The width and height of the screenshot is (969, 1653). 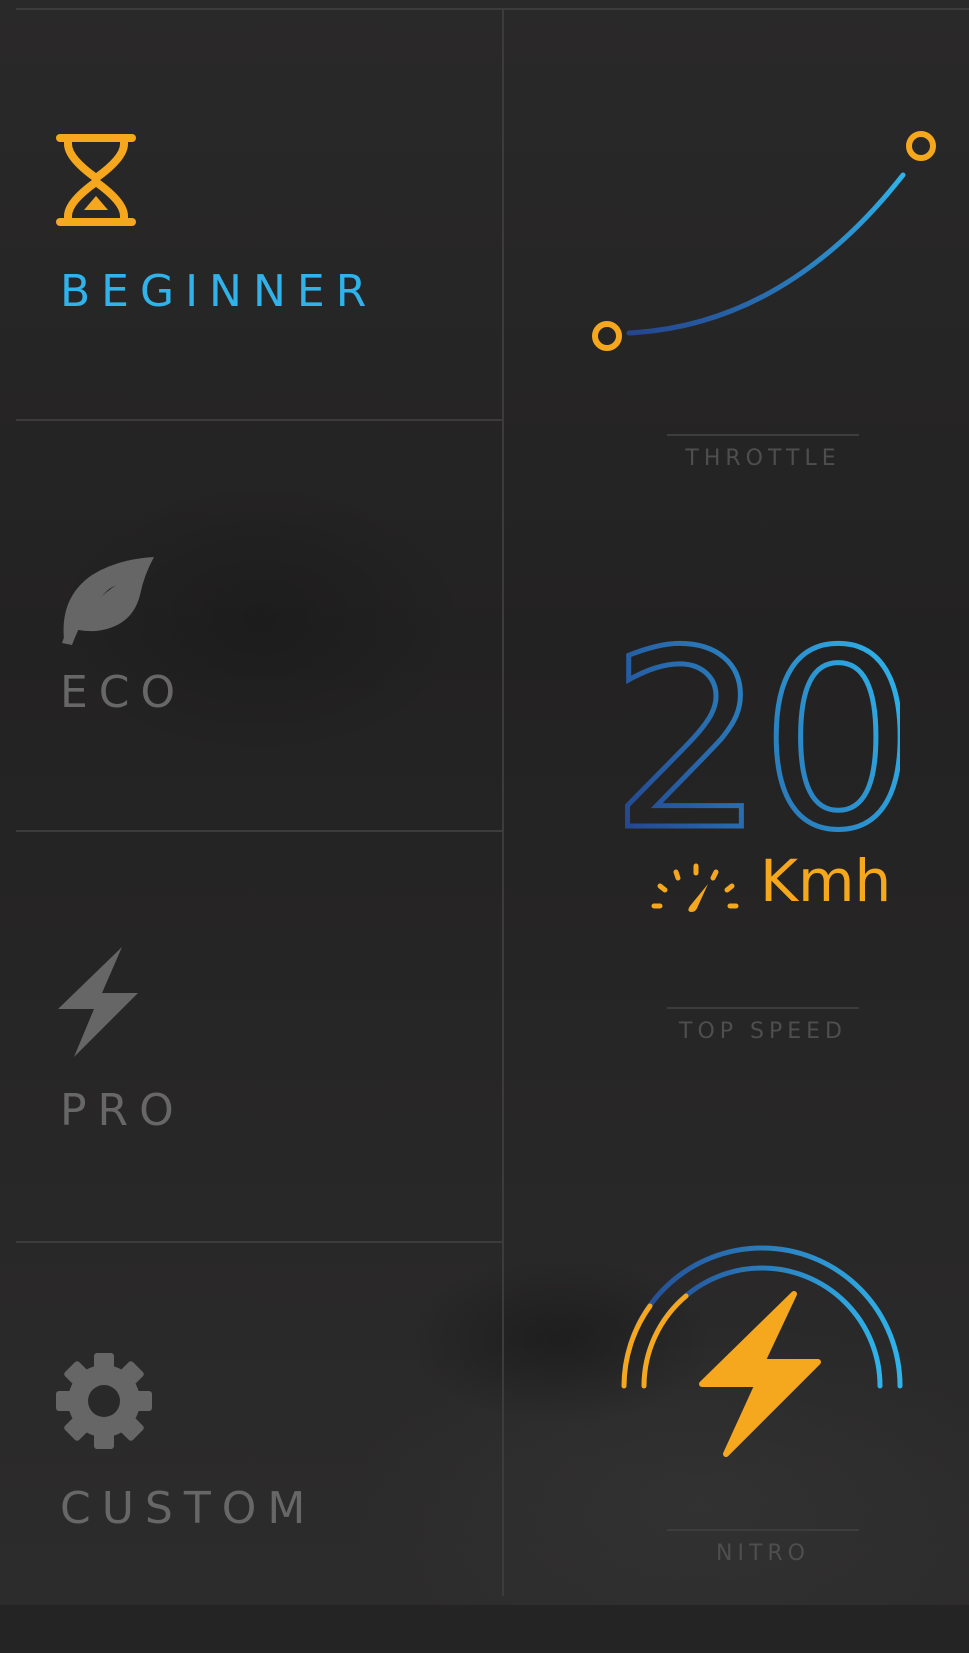 I want to click on hourglass-icon, so click(x=96, y=180).